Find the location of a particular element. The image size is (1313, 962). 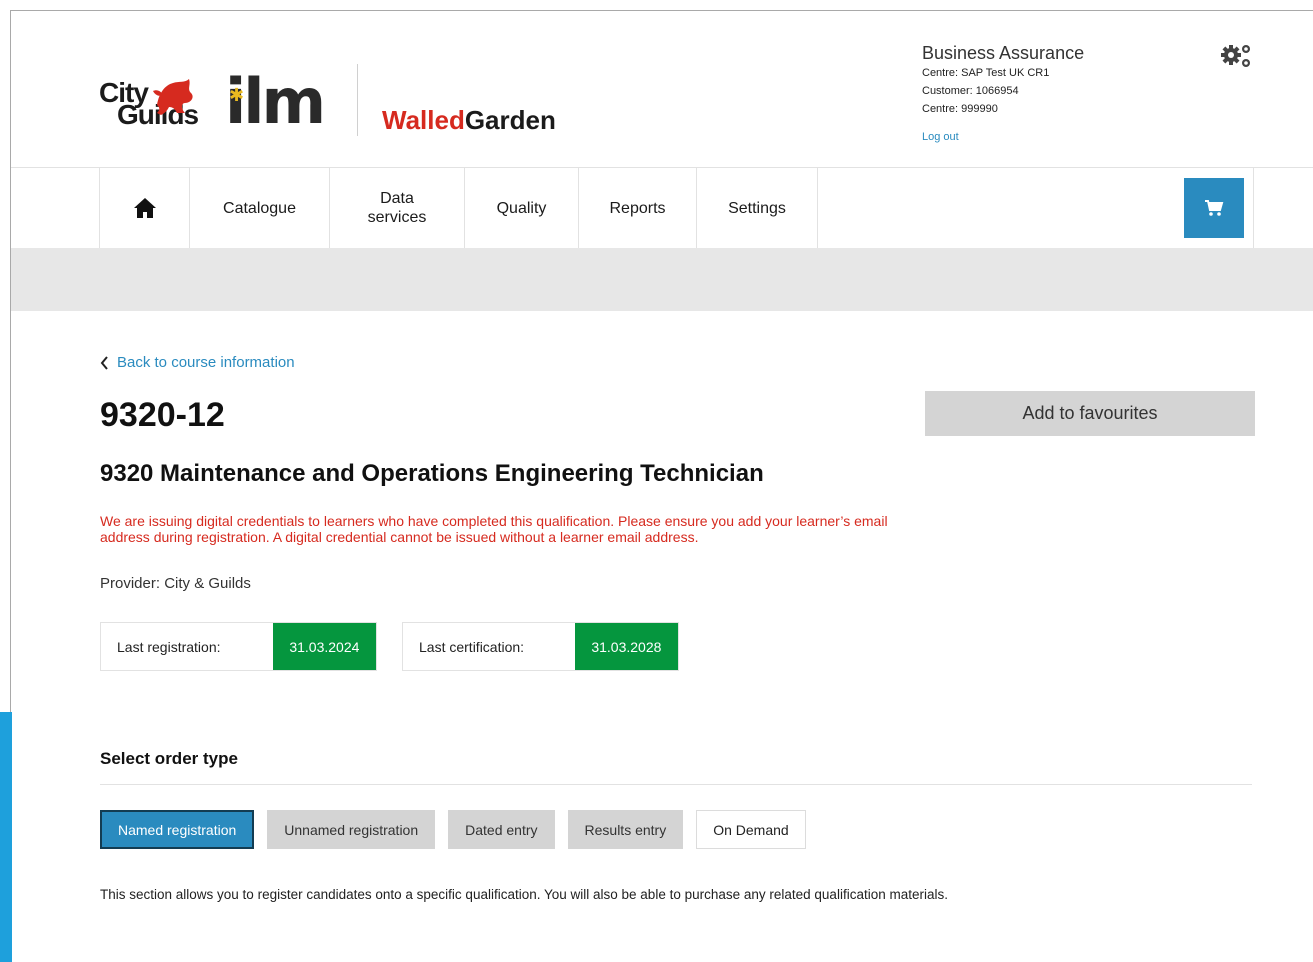

nav-home is located at coordinates (145, 208).